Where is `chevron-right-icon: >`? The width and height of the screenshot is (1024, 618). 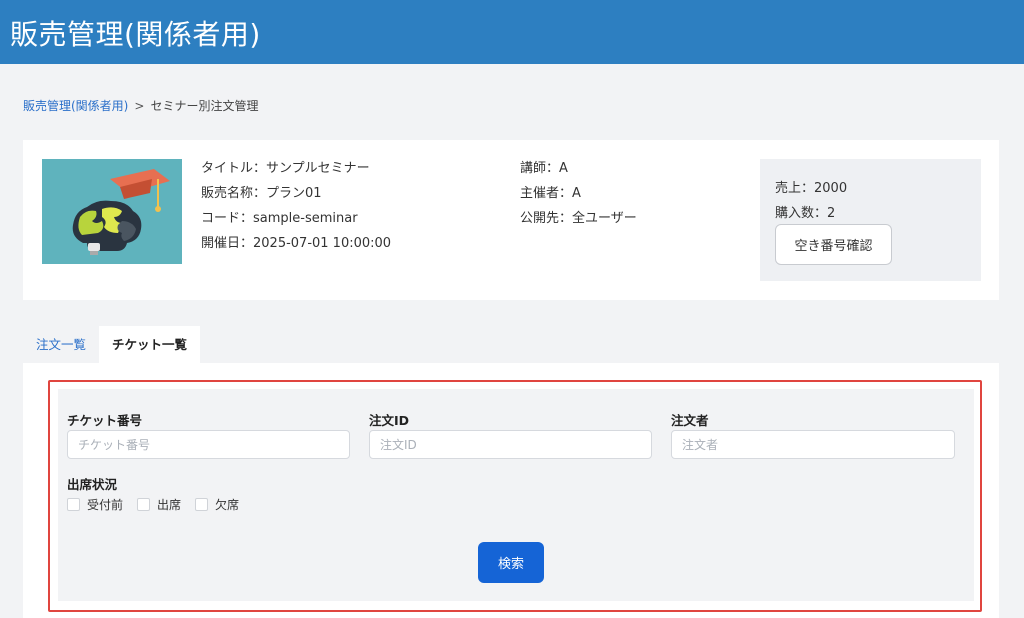 chevron-right-icon: > is located at coordinates (139, 105).